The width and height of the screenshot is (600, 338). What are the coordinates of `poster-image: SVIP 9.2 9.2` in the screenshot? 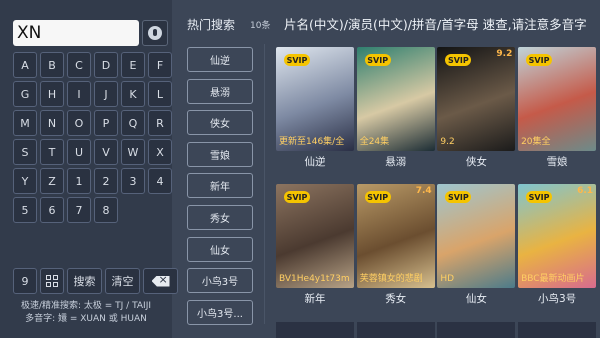 It's located at (476, 99).